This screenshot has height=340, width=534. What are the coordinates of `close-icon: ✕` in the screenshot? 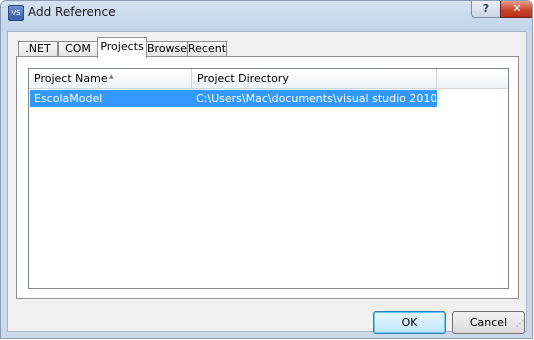 It's located at (517, 8).